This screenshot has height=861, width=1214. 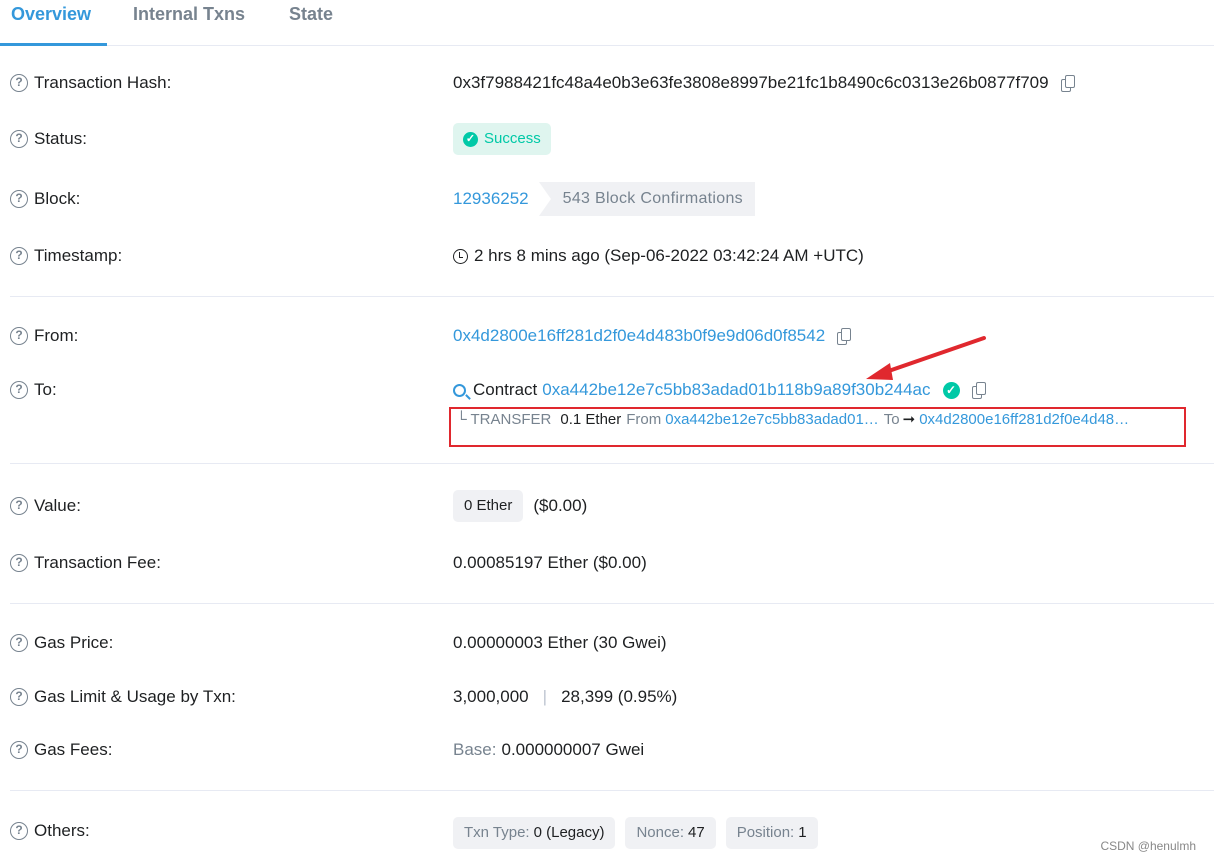 I want to click on status-text: Success, so click(x=512, y=138).